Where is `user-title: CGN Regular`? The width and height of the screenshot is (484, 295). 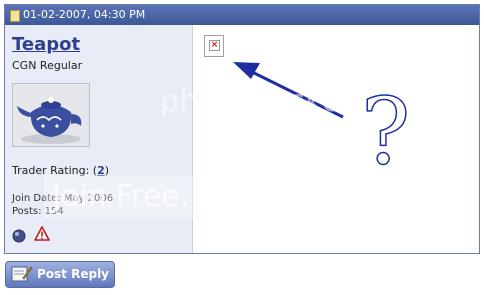
user-title: CGN Regular is located at coordinates (47, 65).